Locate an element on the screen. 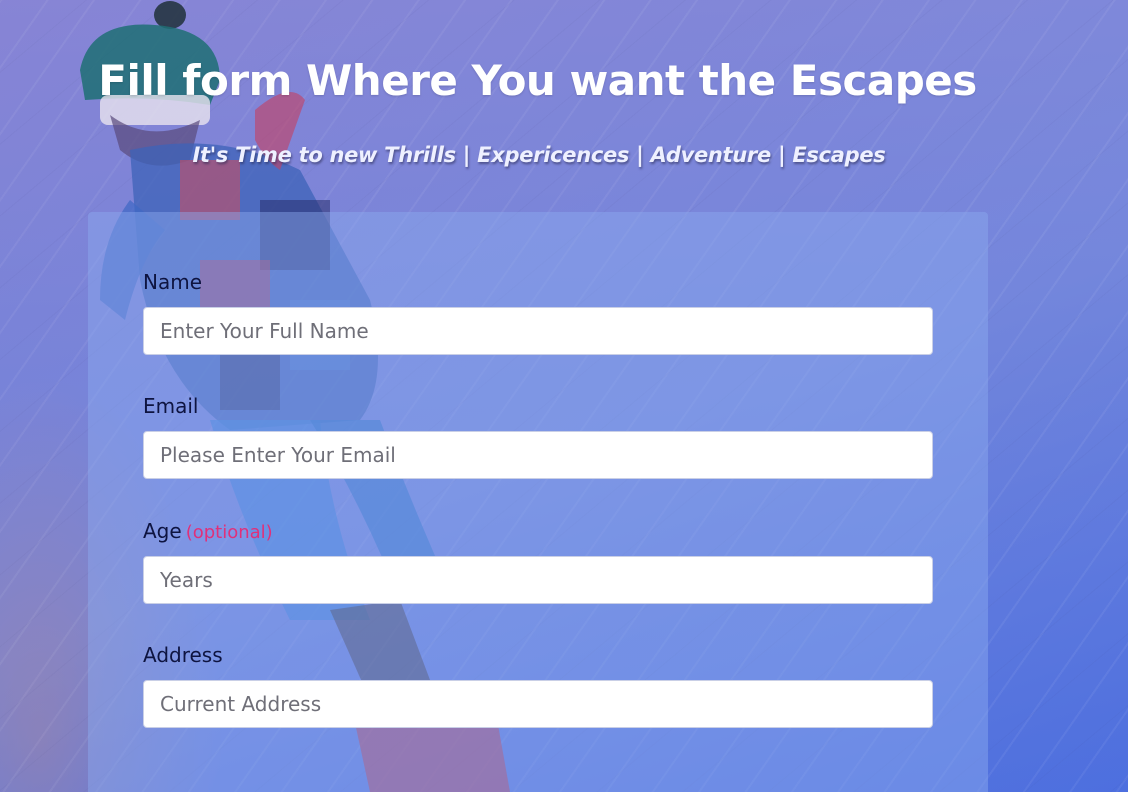  age-label-text: Age is located at coordinates (162, 531).